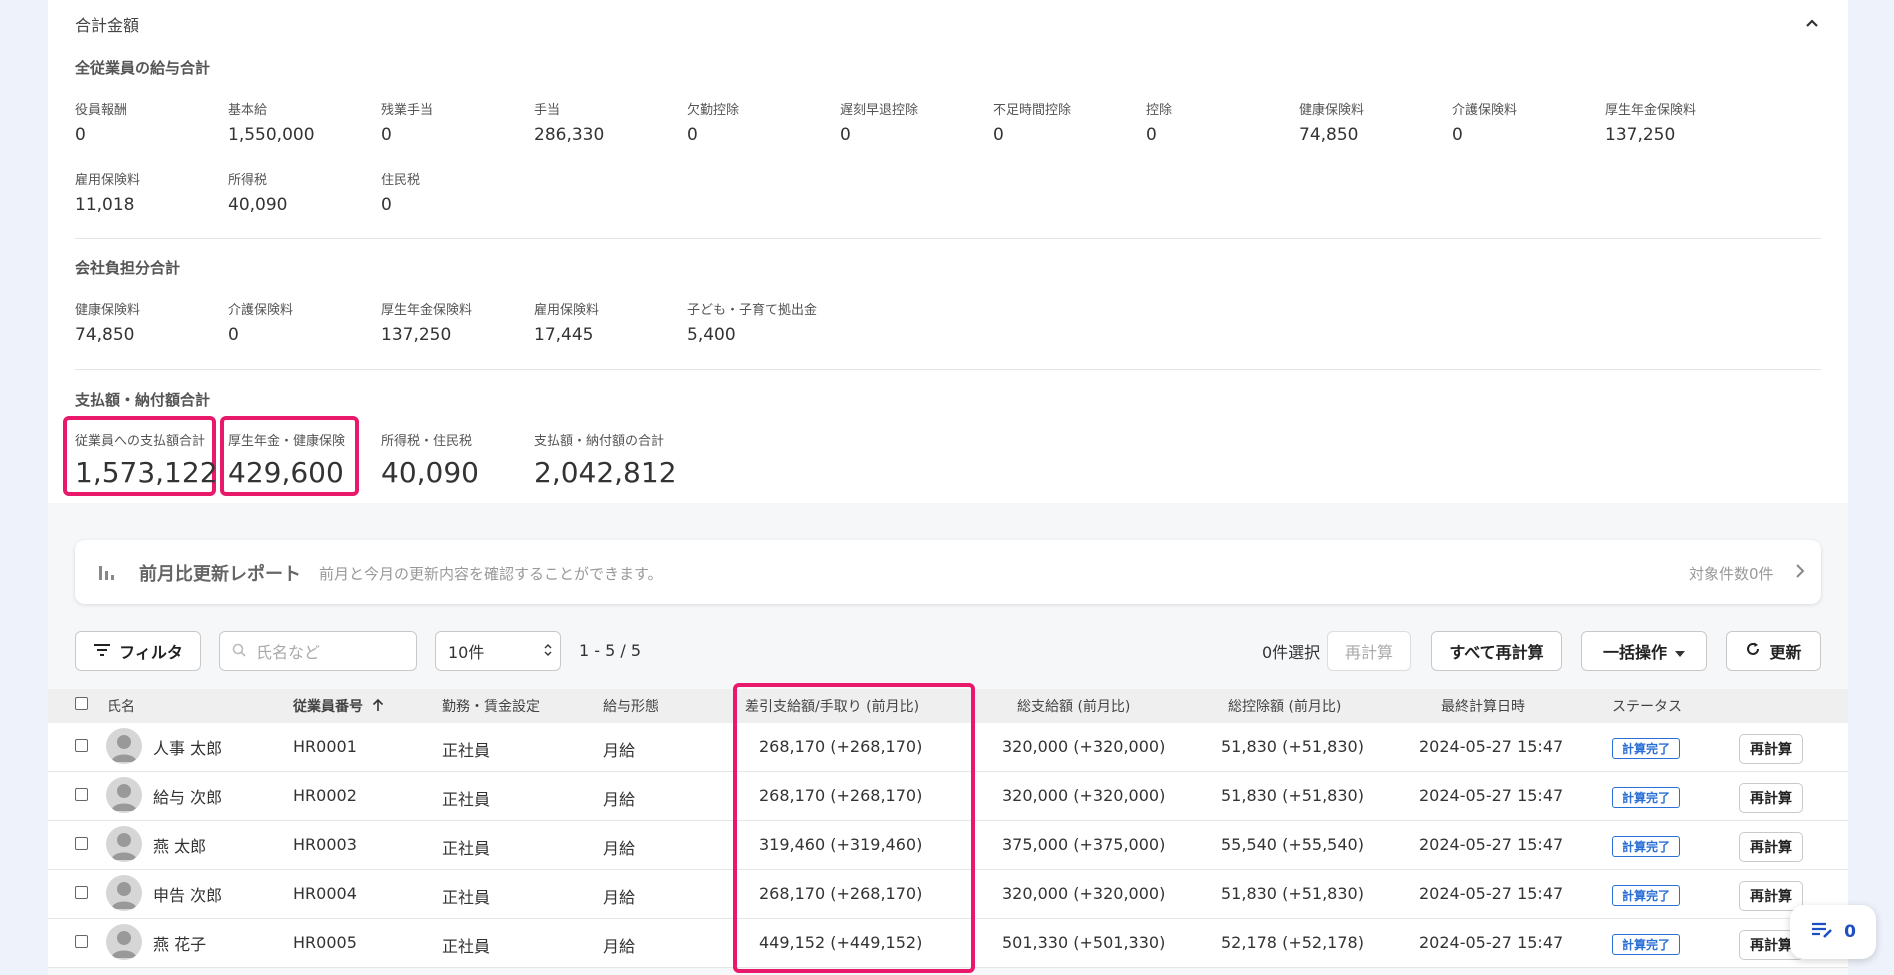 The width and height of the screenshot is (1894, 975). Describe the element at coordinates (879, 110) in the screenshot. I see `total-label: 遅刻早退控除` at that location.